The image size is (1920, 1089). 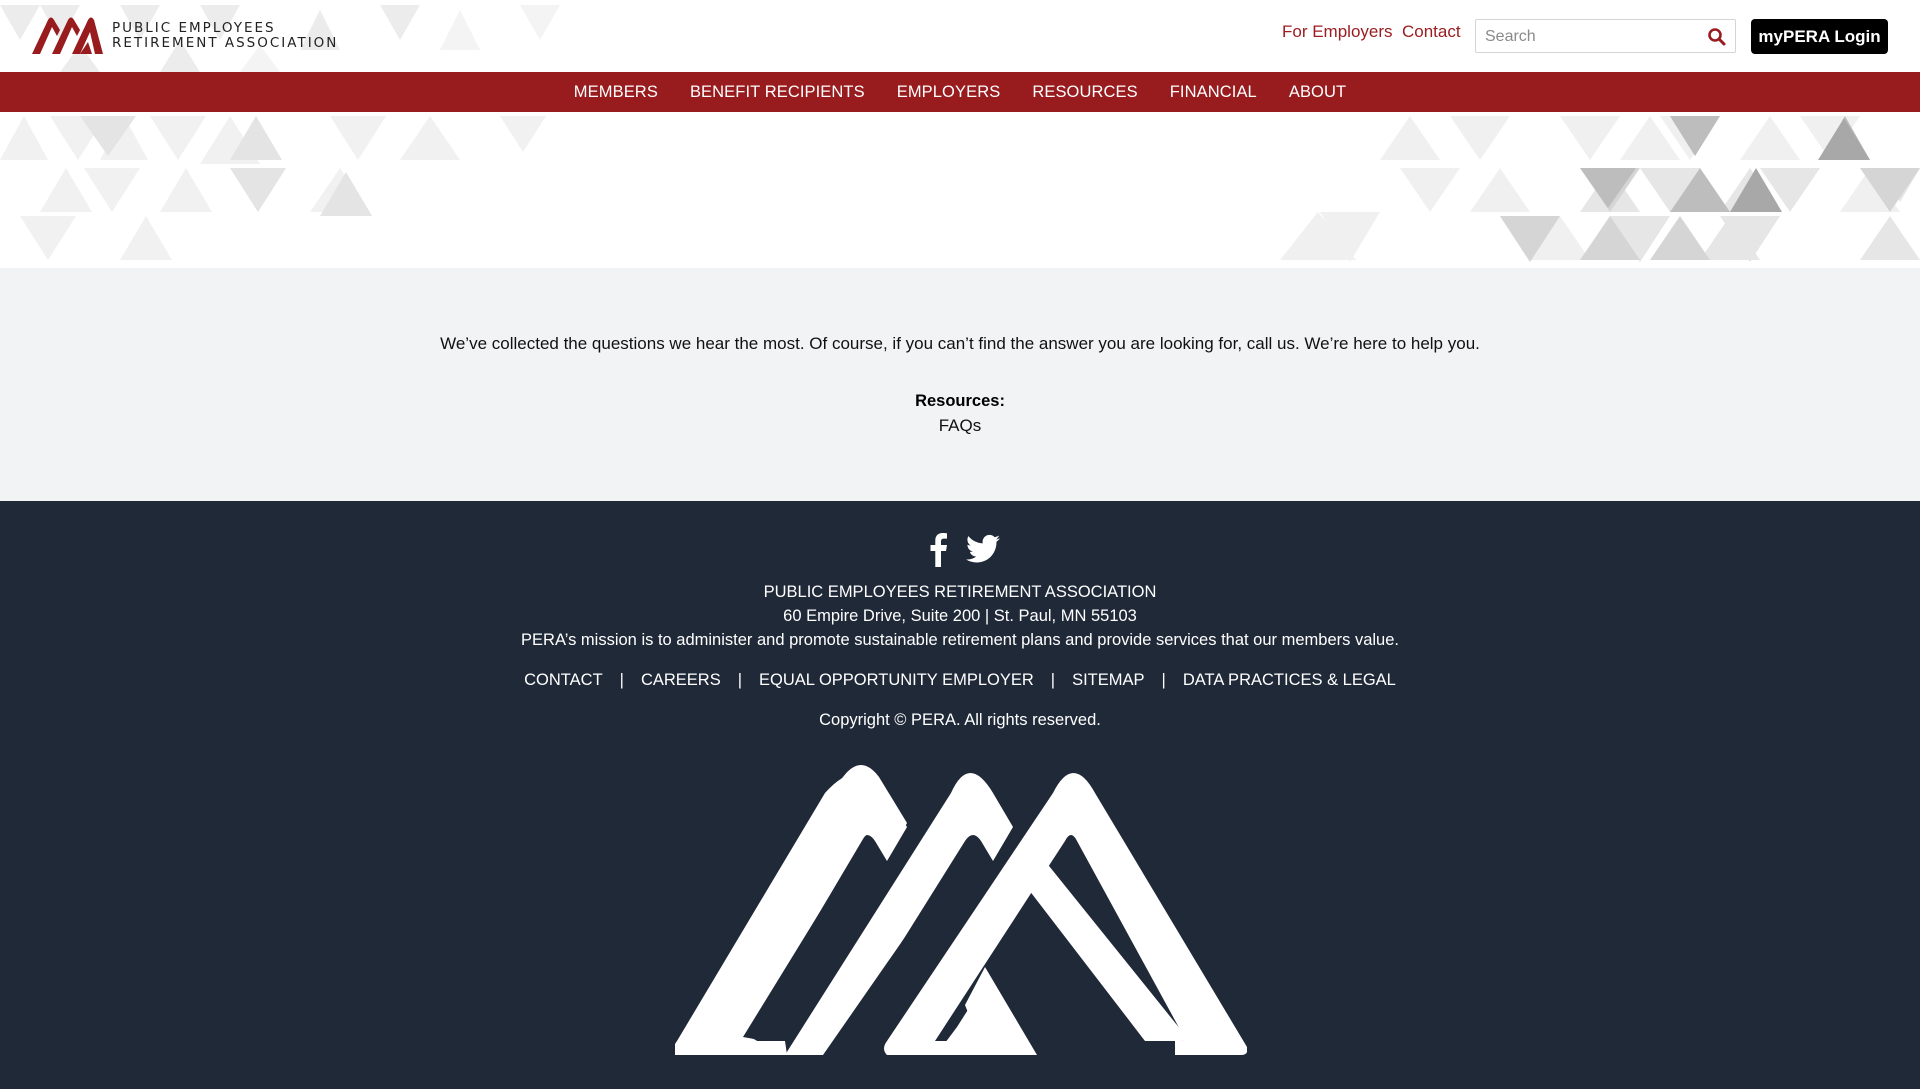 I want to click on footer-org-name: PUBLIC EMPLOYEES RETIREMENT ASSOCIATION, so click(x=960, y=592).